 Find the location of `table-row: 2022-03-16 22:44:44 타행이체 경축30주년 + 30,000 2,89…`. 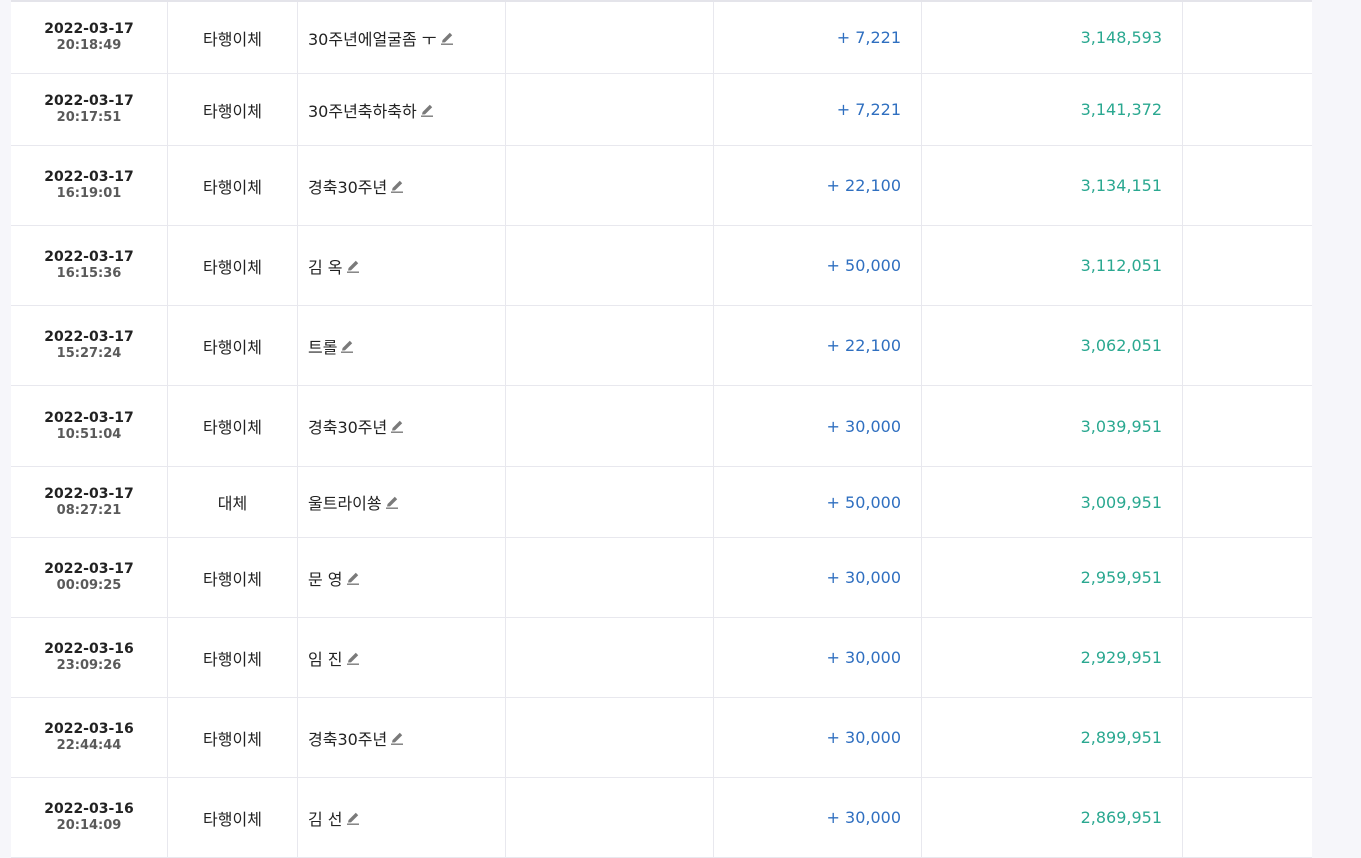

table-row: 2022-03-16 22:44:44 타행이체 경축30주년 + 30,000 2,89… is located at coordinates (661, 738).